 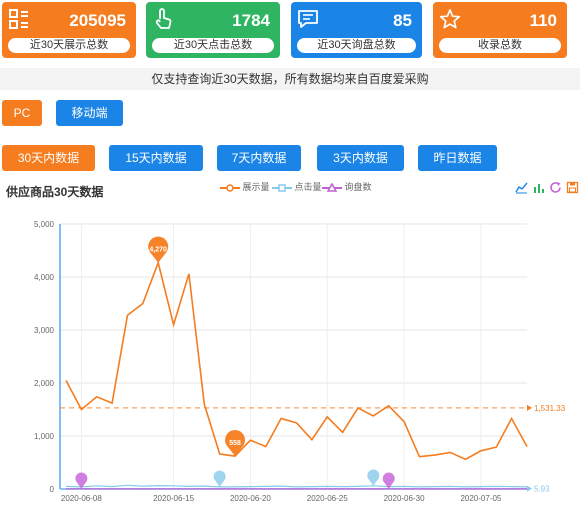 What do you see at coordinates (173, 498) in the screenshot?
I see `x-tick-label: 2020-06-15` at bounding box center [173, 498].